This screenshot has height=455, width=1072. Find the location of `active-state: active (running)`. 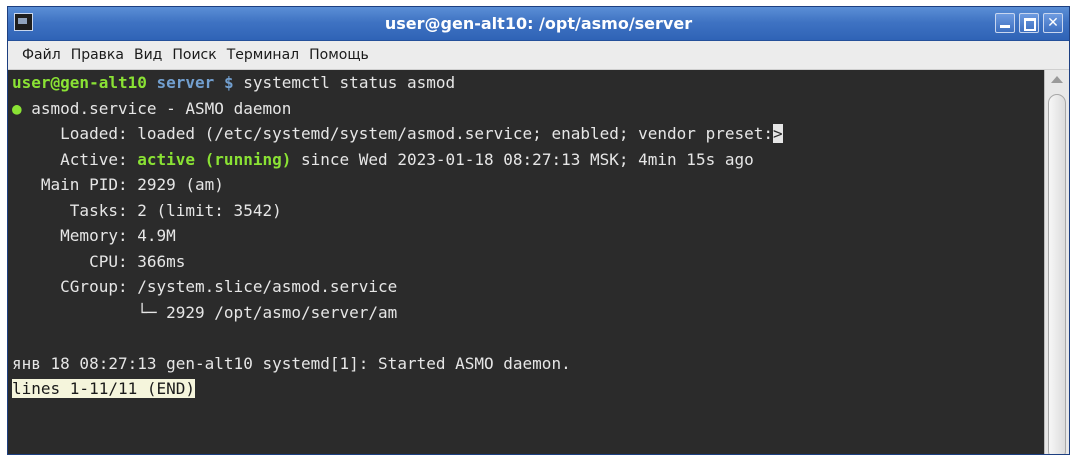

active-state: active (running) is located at coordinates (214, 159).